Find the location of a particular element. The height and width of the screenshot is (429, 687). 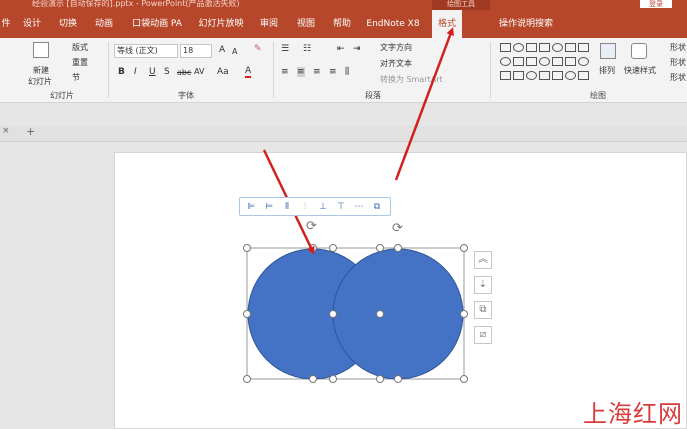

align-tool-button-3: ⫶ is located at coordinates (305, 207).